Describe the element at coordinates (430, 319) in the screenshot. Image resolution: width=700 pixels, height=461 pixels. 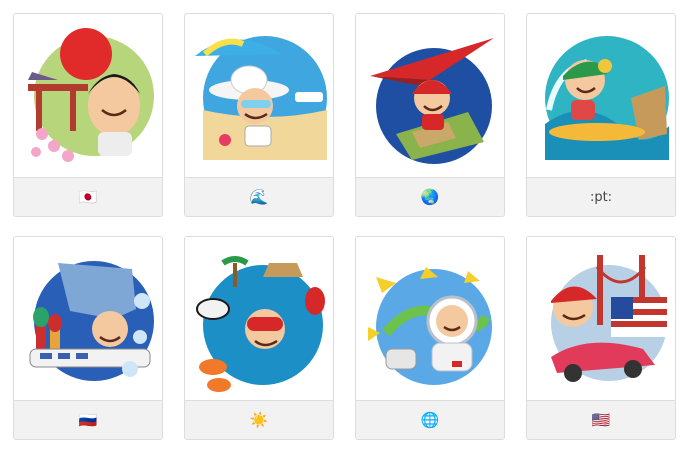
I see `sticker-image-astronaut` at that location.